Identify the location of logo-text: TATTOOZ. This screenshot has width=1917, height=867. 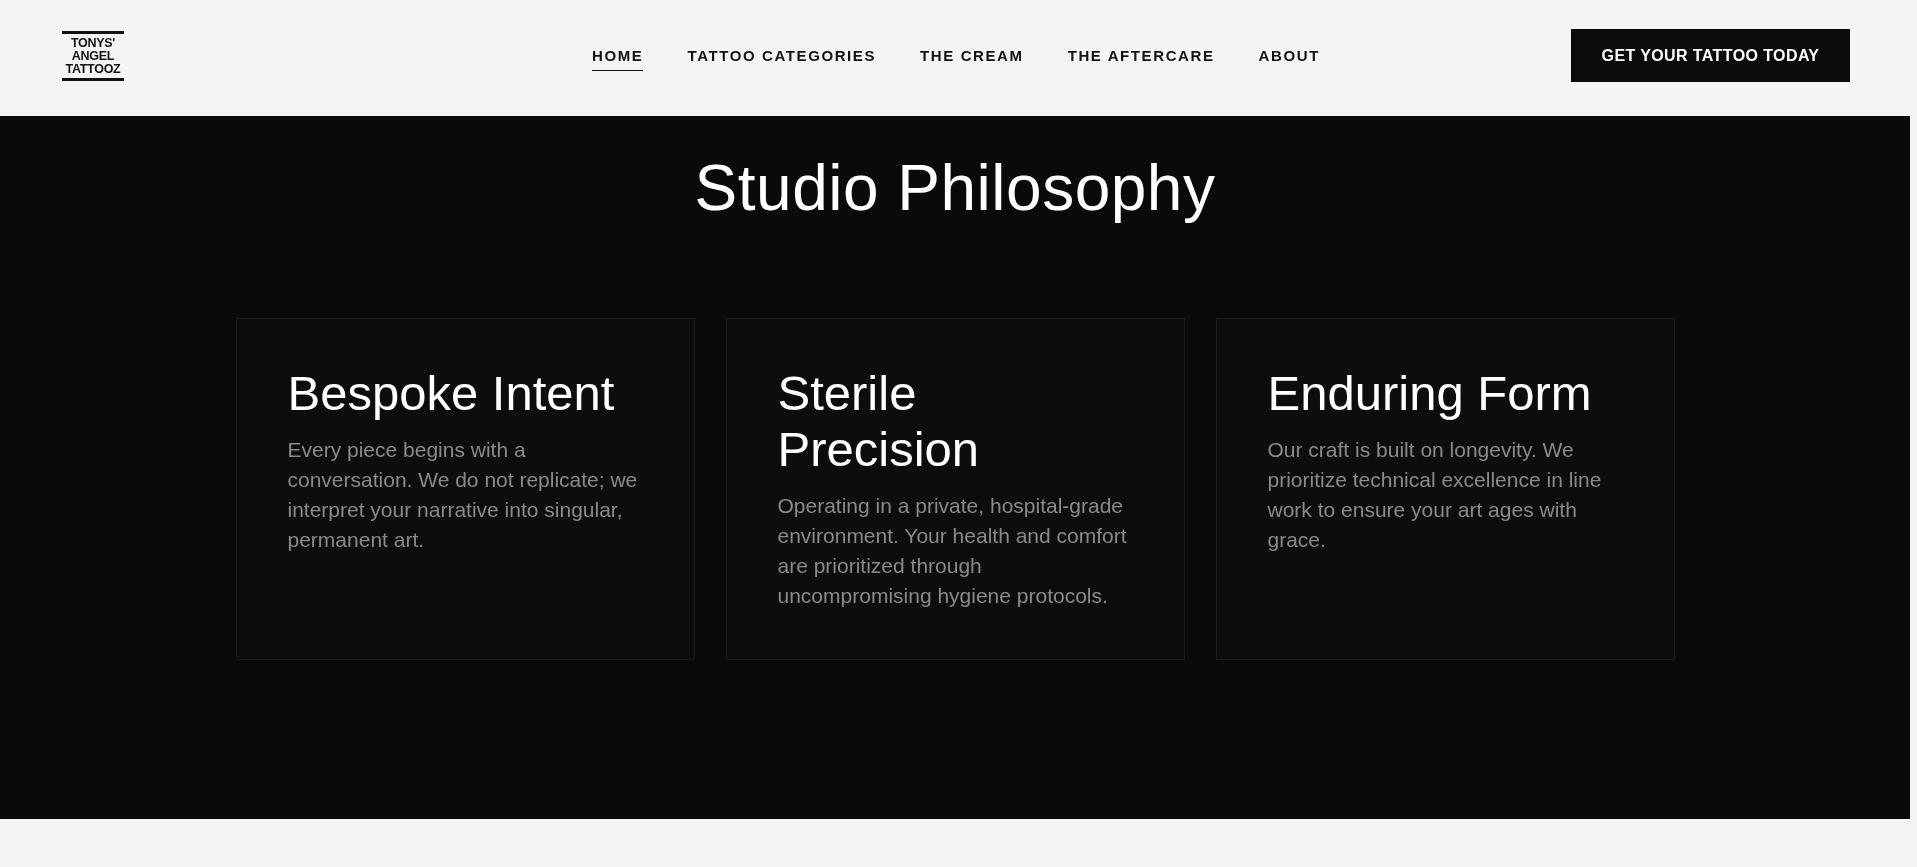
(93, 69).